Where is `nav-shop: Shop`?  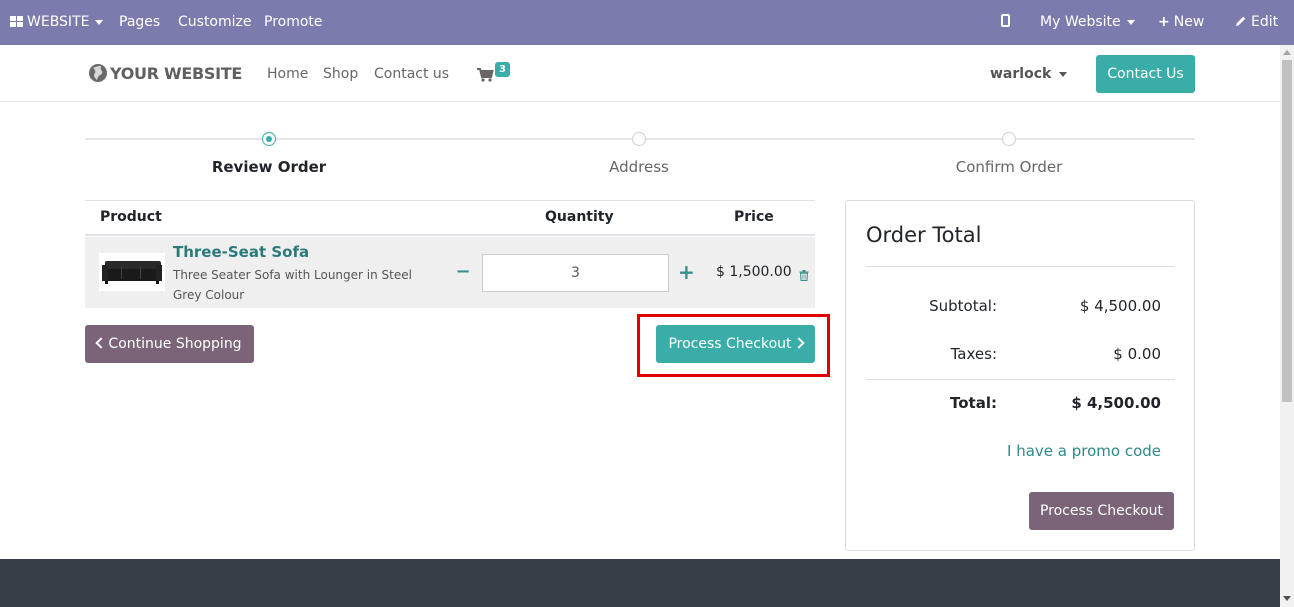
nav-shop: Shop is located at coordinates (340, 74).